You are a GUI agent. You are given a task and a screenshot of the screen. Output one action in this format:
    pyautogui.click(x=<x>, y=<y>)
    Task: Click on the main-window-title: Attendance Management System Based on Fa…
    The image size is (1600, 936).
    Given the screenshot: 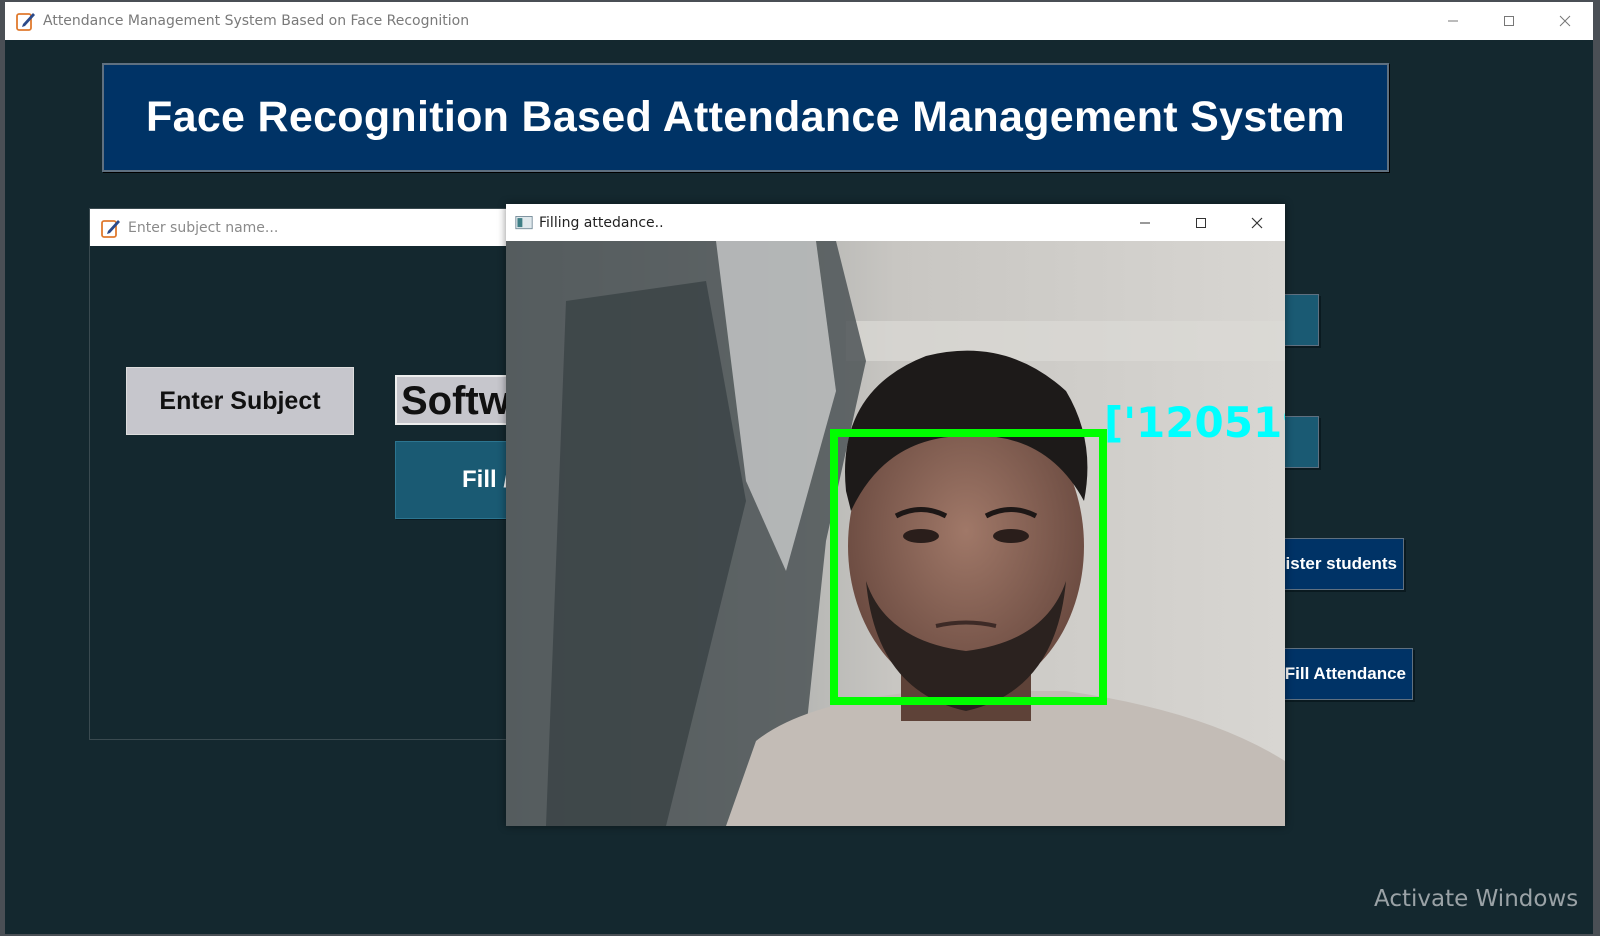 What is the action you would take?
    pyautogui.click(x=256, y=21)
    